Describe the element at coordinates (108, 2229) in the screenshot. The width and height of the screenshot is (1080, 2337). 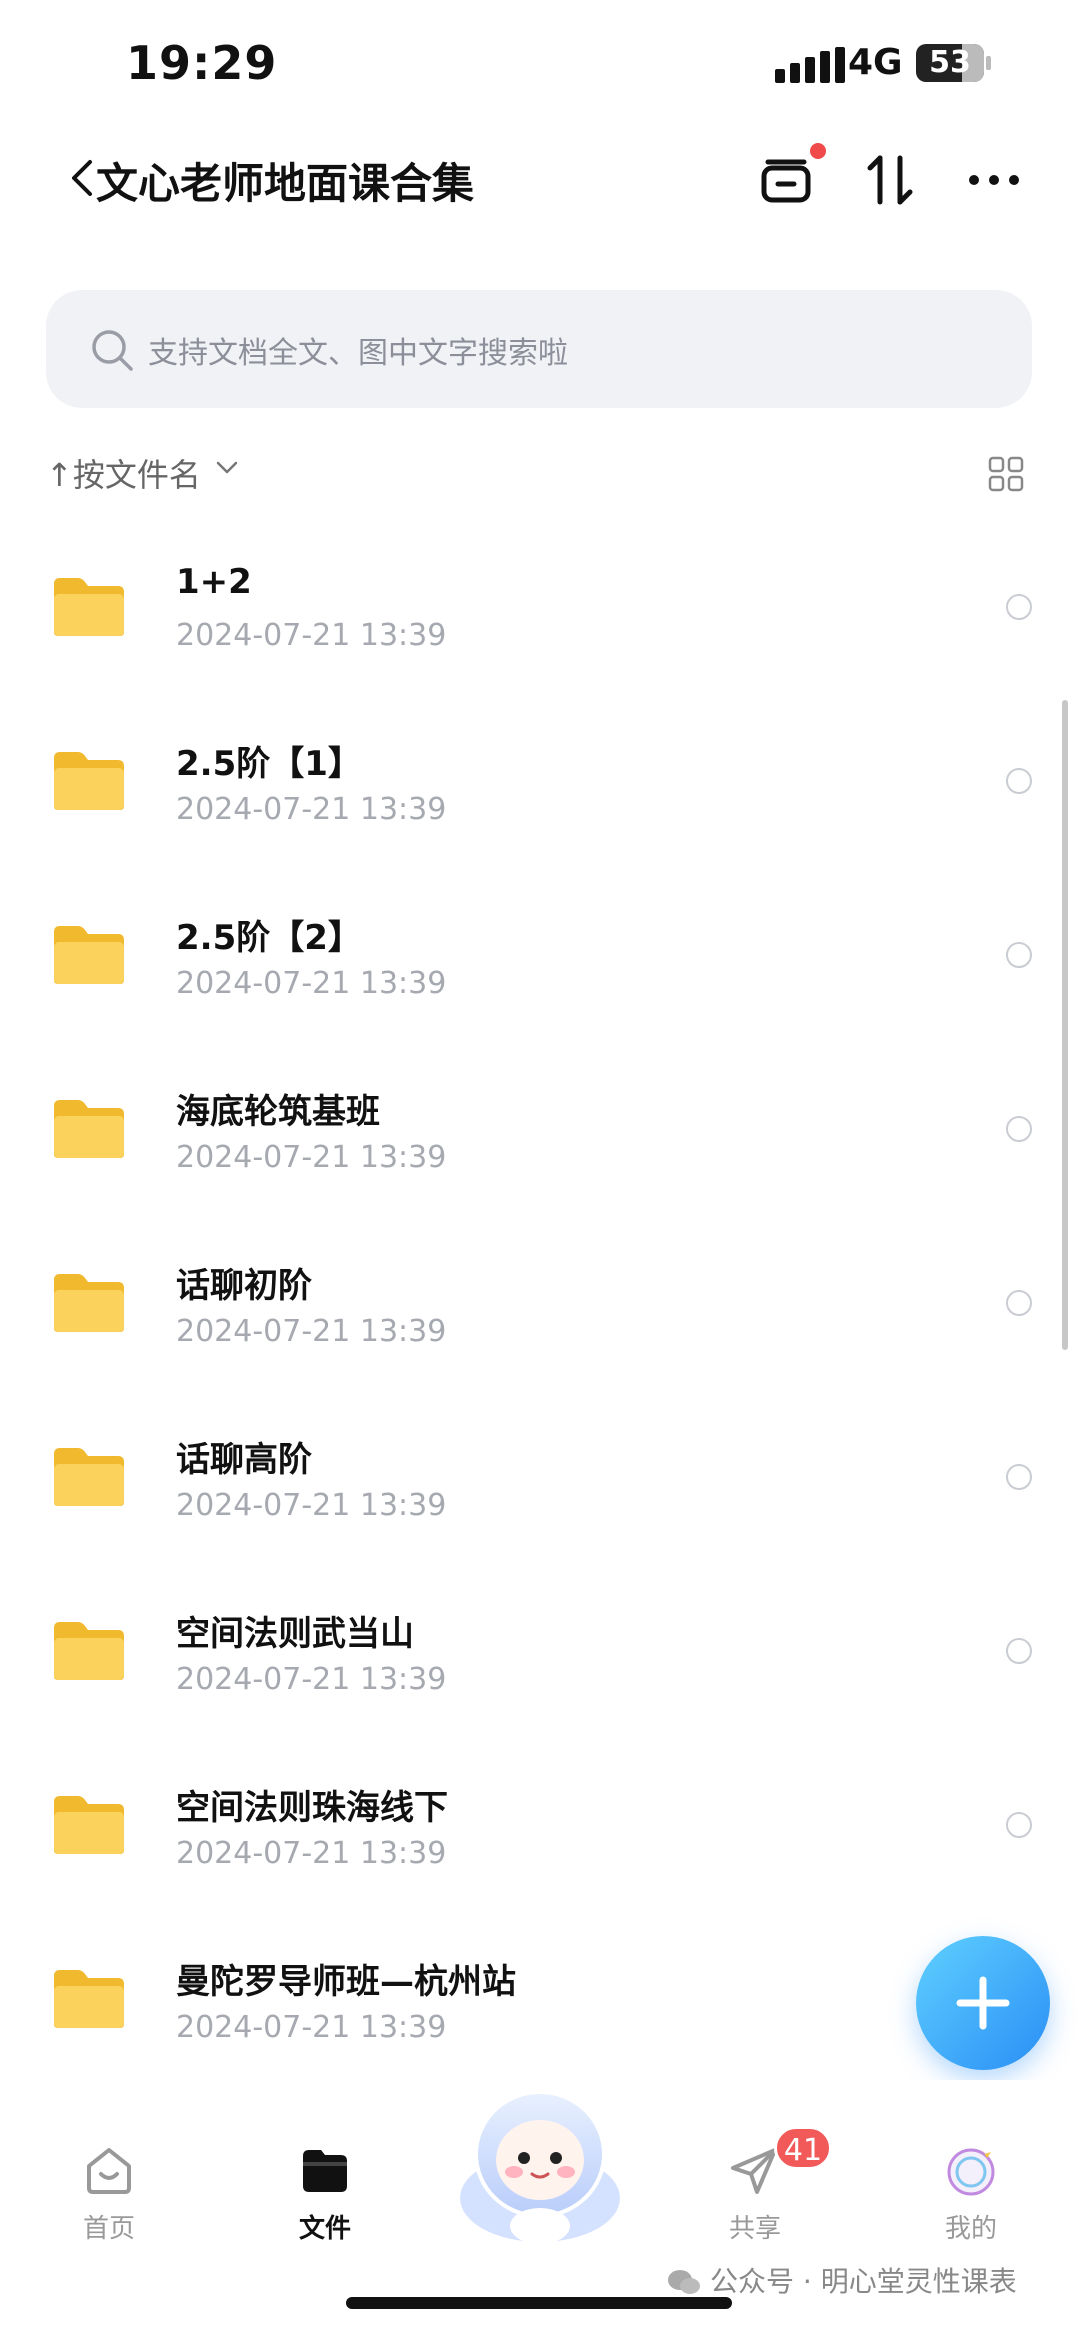
I see `tab-home-label: 首页` at that location.